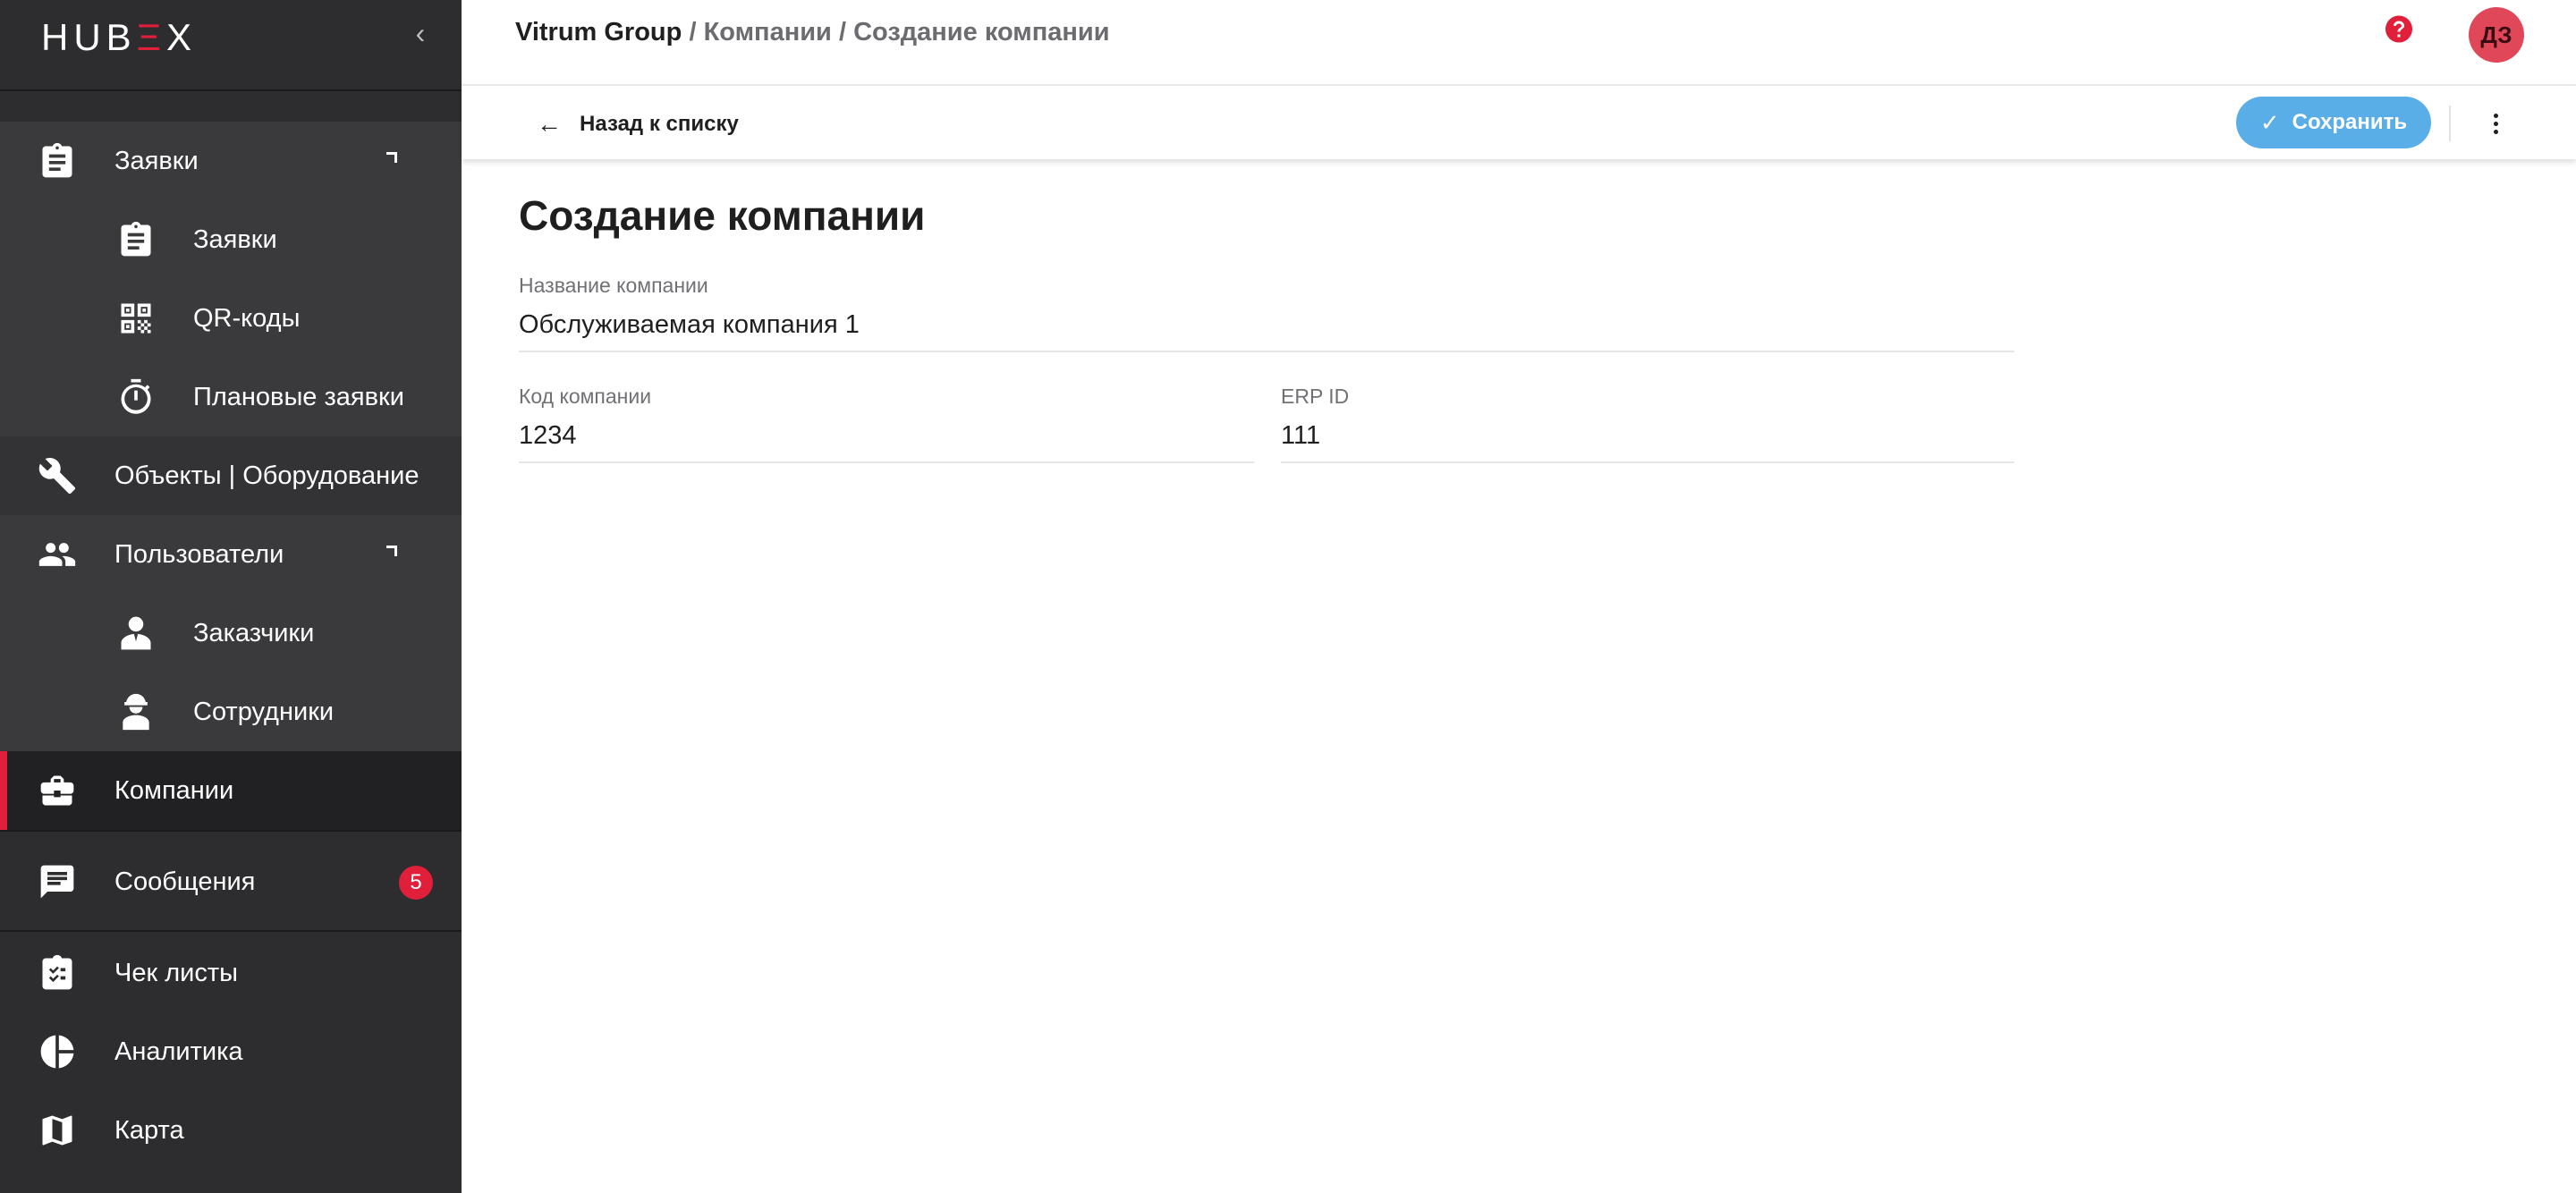 The width and height of the screenshot is (2576, 1193). What do you see at coordinates (57, 475) in the screenshot?
I see `wrench-icon` at bounding box center [57, 475].